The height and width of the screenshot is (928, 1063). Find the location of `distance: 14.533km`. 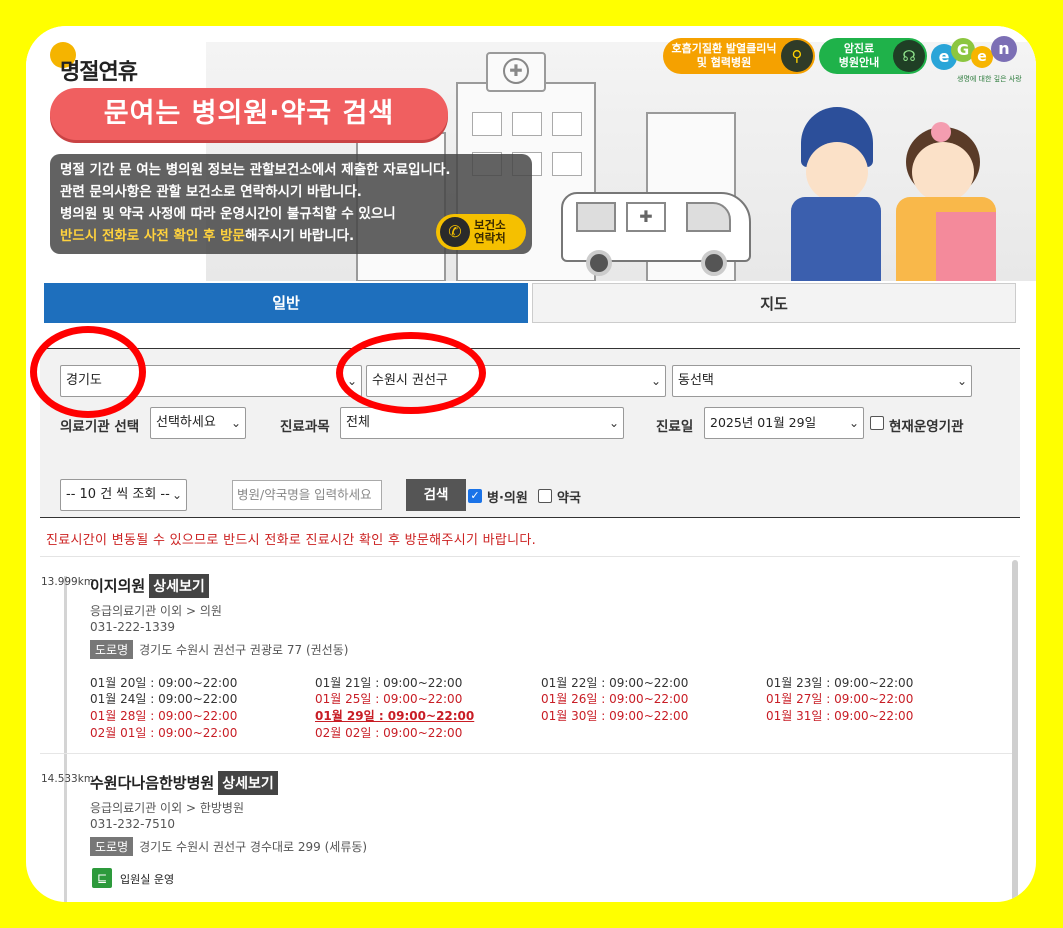

distance: 14.533km is located at coordinates (68, 779).